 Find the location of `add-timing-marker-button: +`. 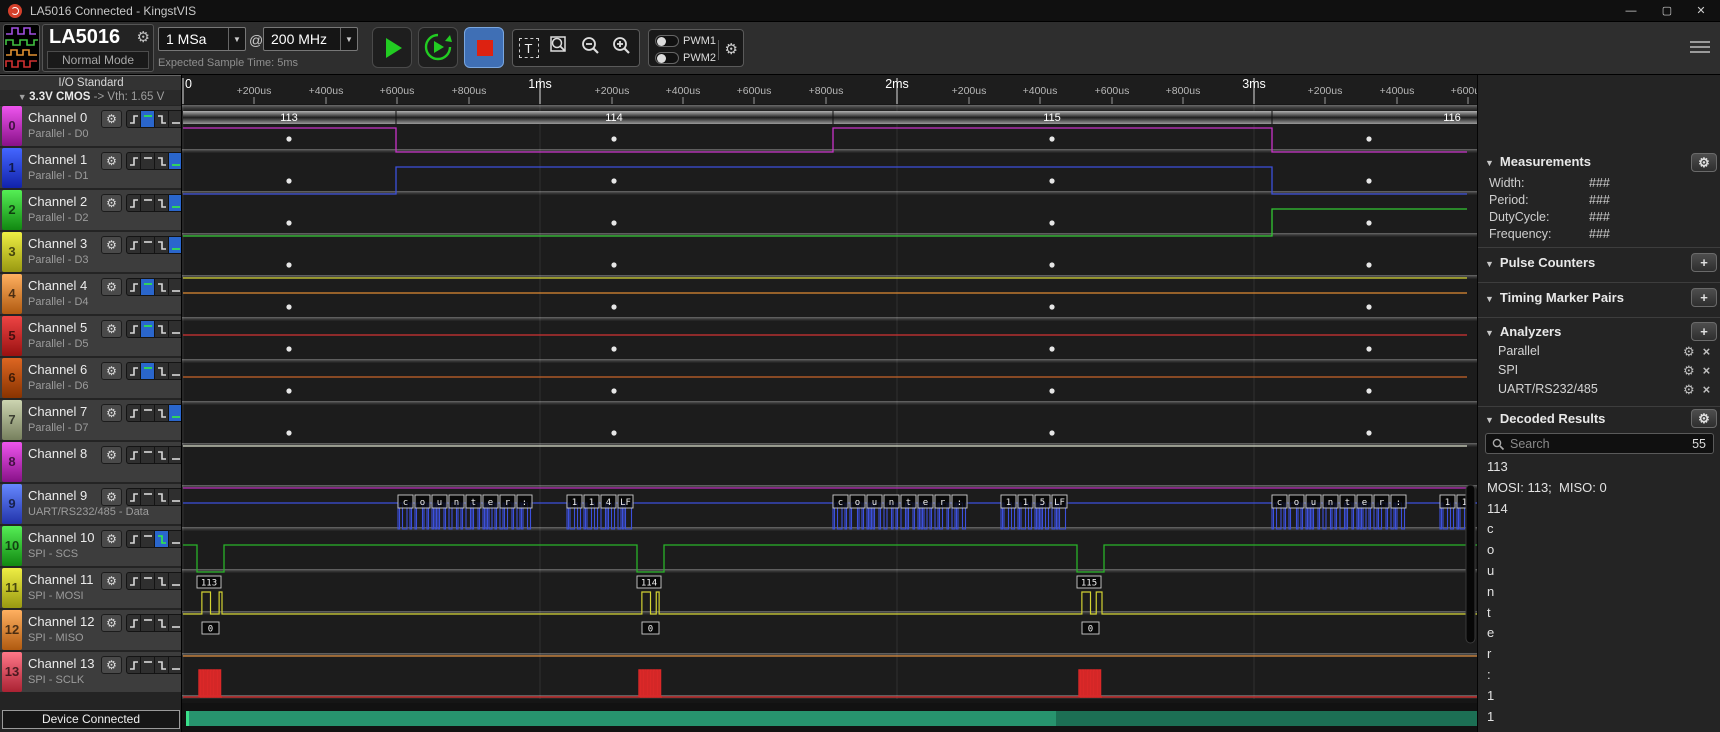

add-timing-marker-button: + is located at coordinates (1704, 297).